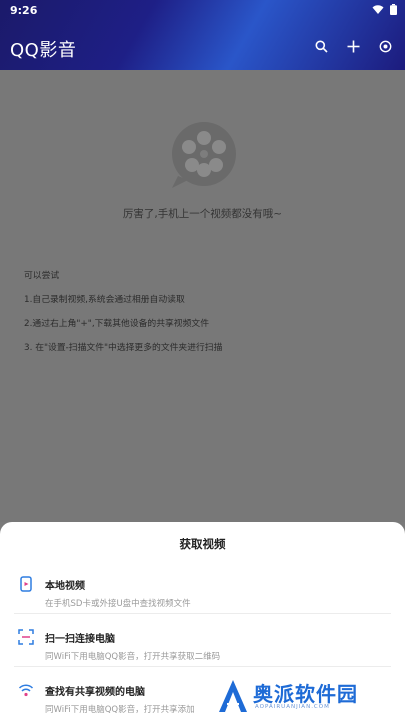 This screenshot has height=720, width=405. I want to click on add-button, so click(353, 46).